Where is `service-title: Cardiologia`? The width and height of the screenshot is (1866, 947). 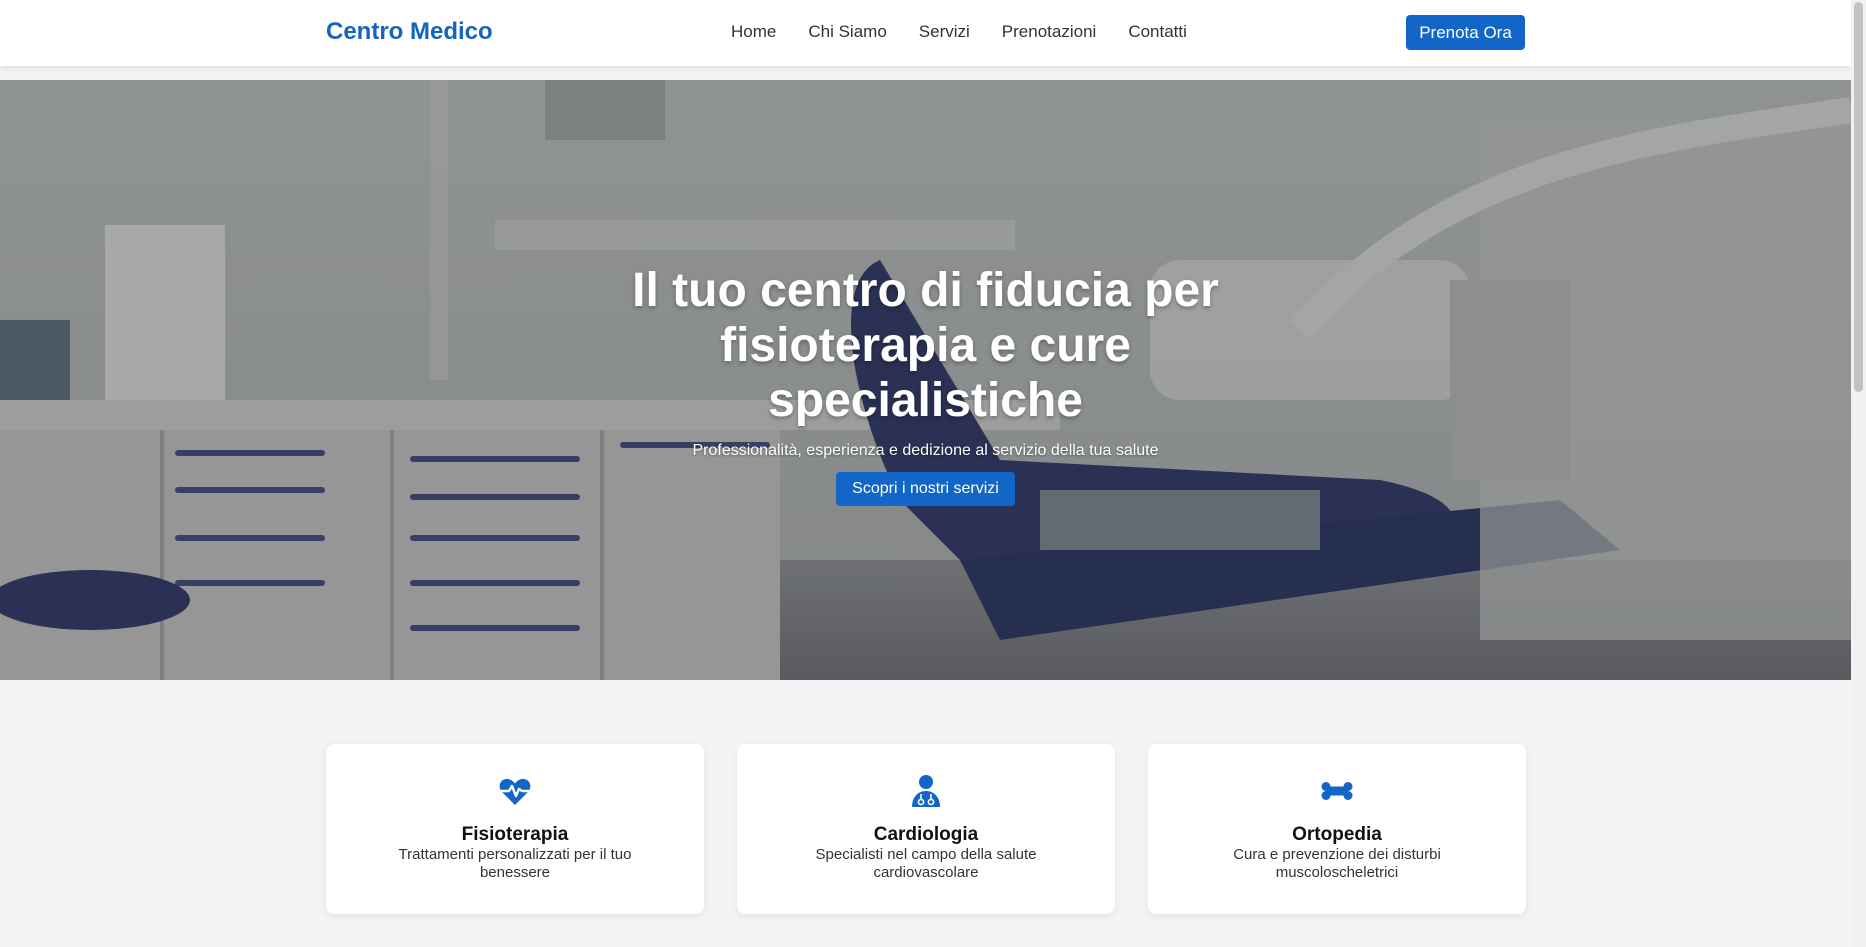
service-title: Cardiologia is located at coordinates (926, 834).